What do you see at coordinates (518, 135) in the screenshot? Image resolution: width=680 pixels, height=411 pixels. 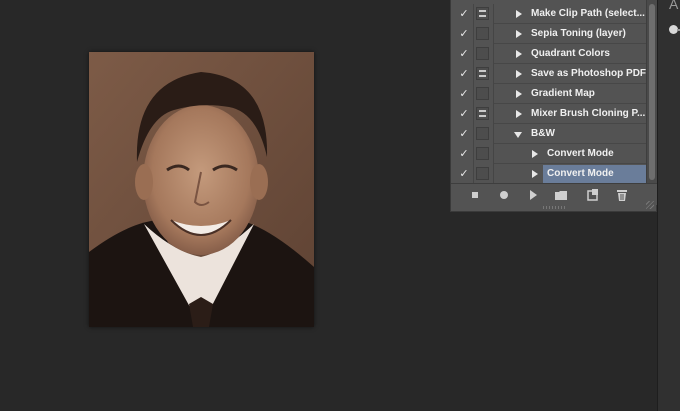 I see `disclosure-expanded-icon` at bounding box center [518, 135].